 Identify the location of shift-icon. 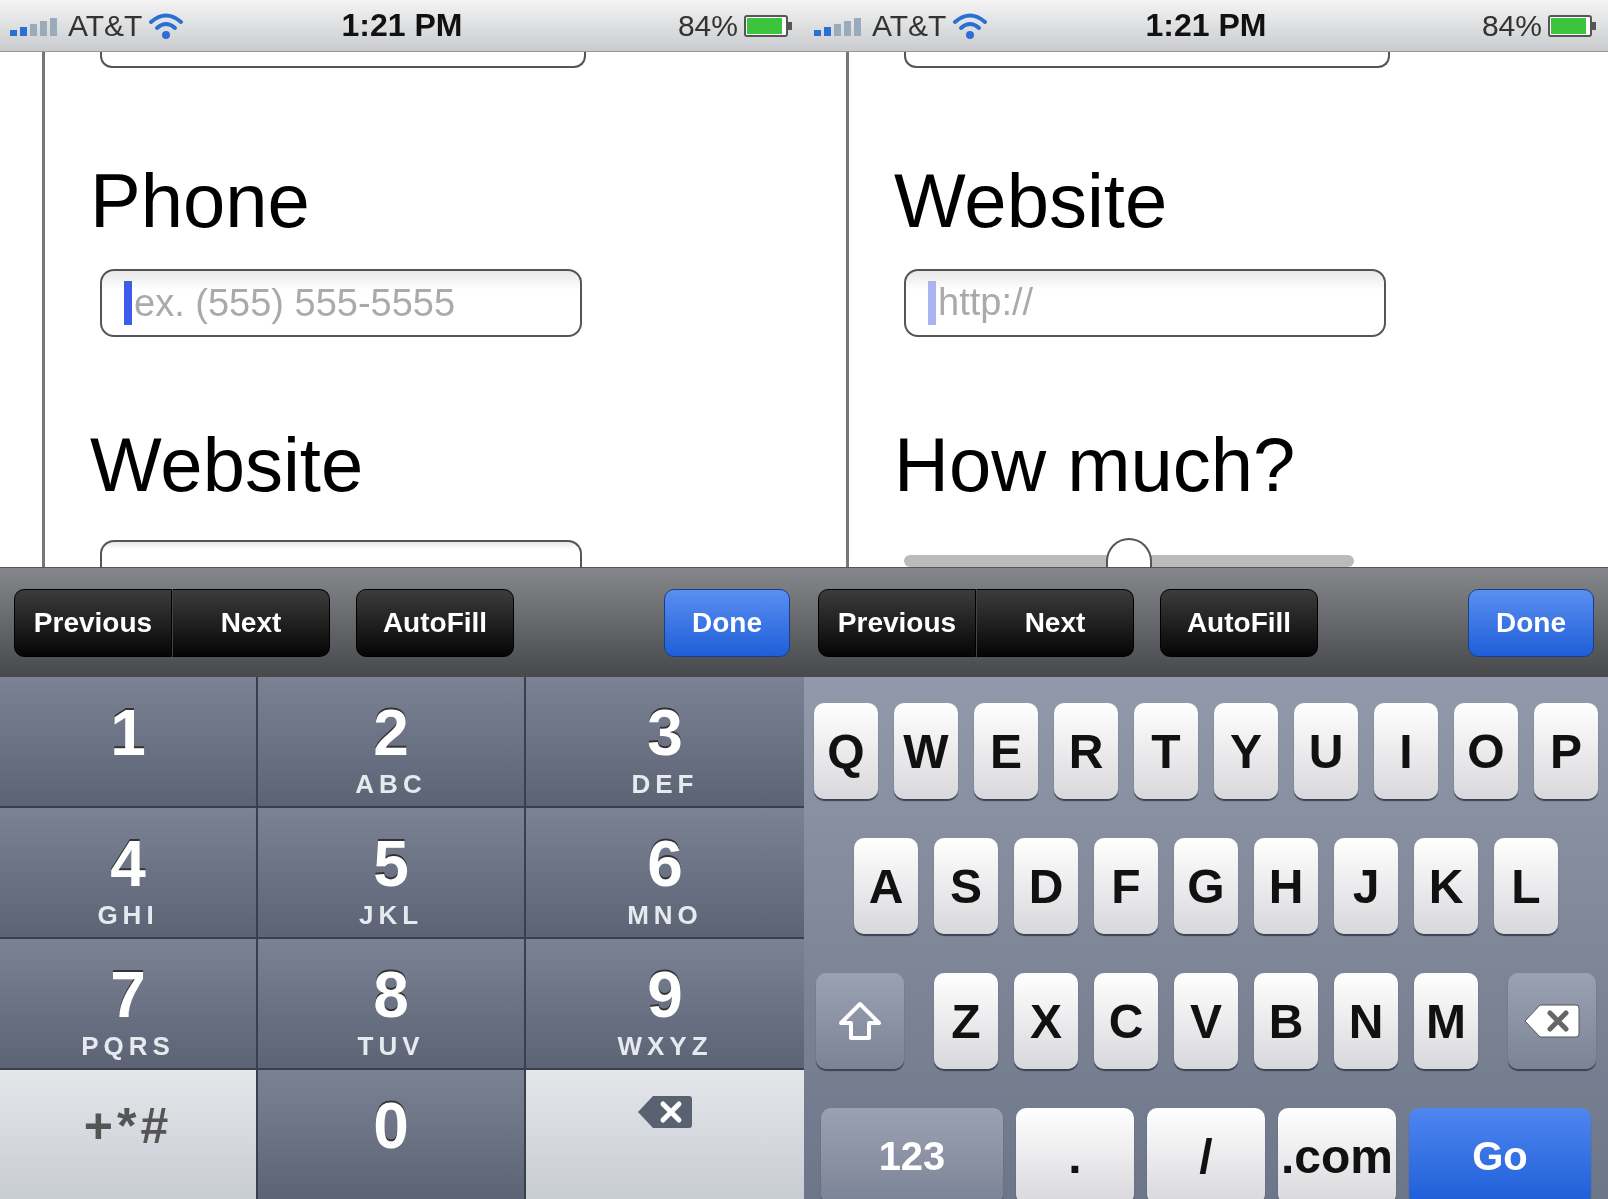
(860, 1021).